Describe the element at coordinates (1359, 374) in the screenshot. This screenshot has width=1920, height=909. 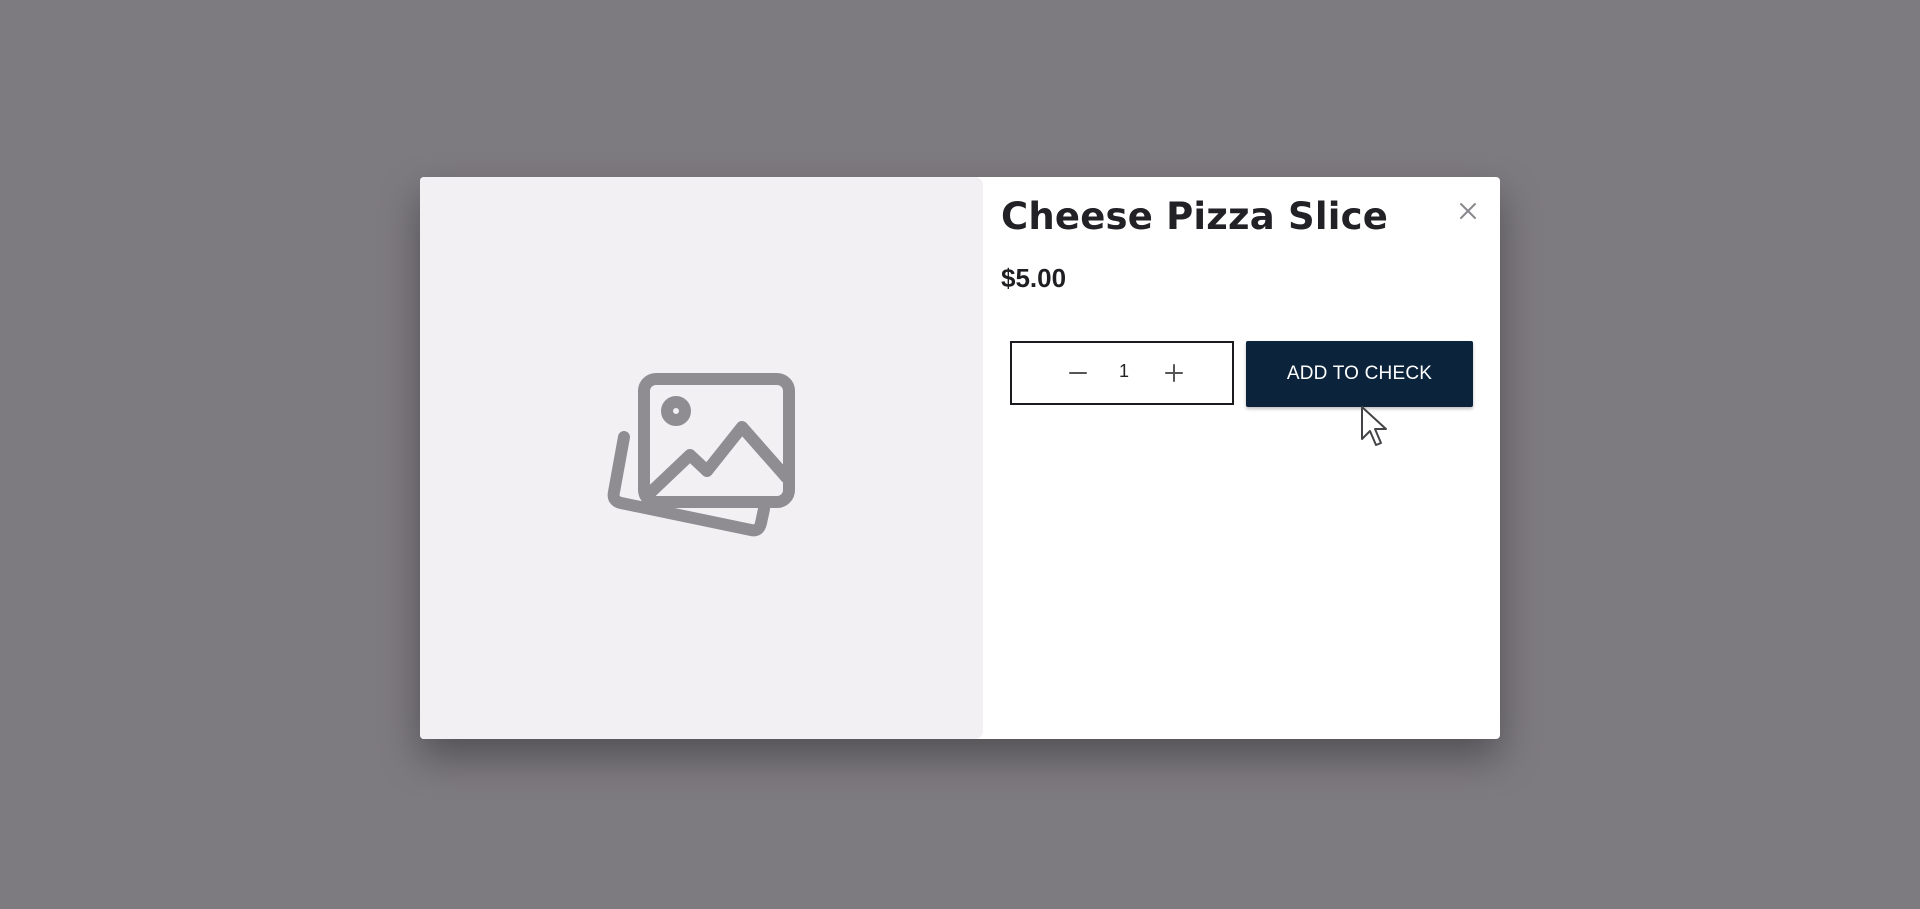
I see `add-to-check-button: ADD TO CHECK` at that location.